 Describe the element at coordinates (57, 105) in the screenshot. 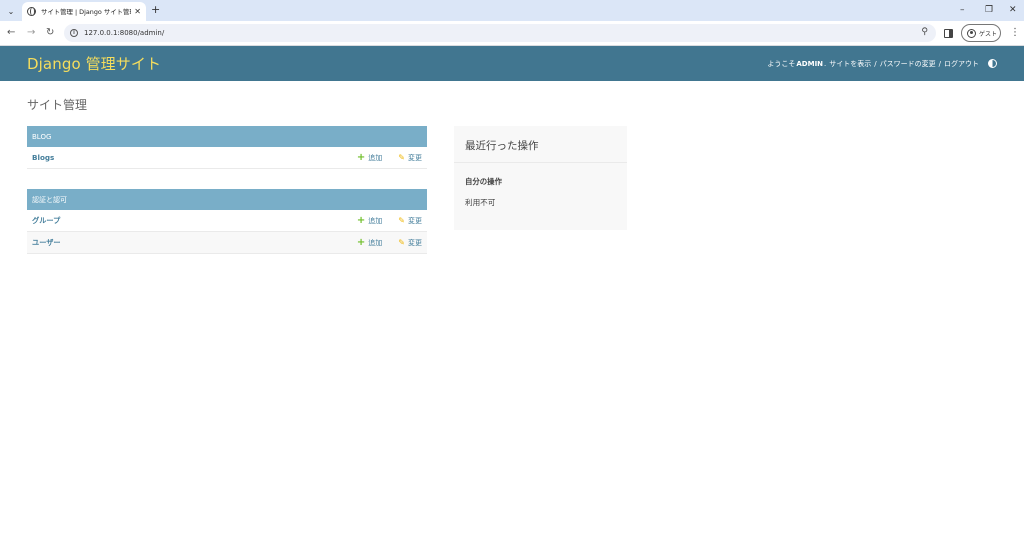

I see `page-title: サイト管理` at that location.